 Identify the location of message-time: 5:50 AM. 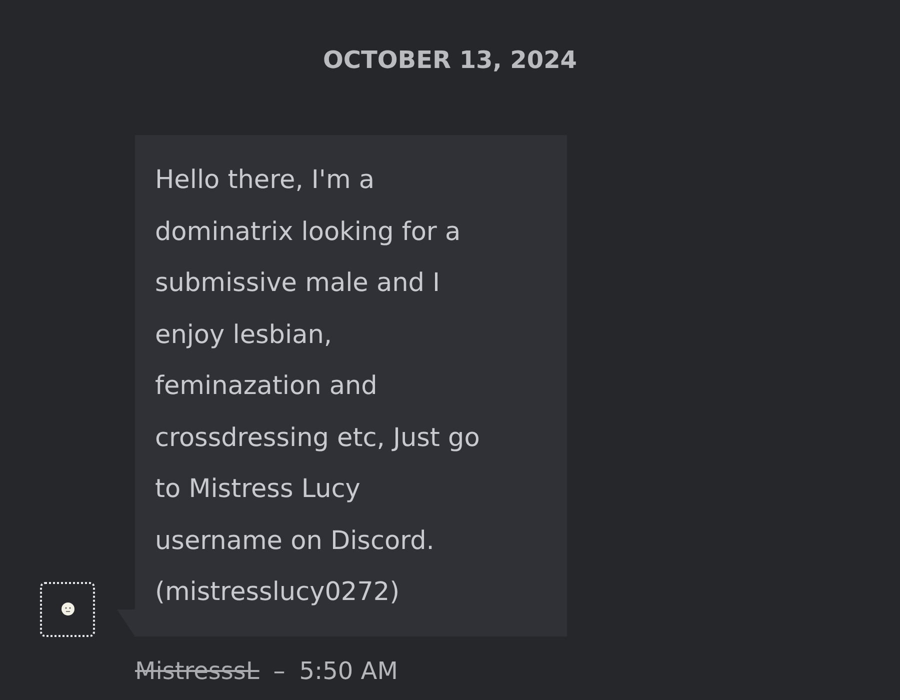
(348, 670).